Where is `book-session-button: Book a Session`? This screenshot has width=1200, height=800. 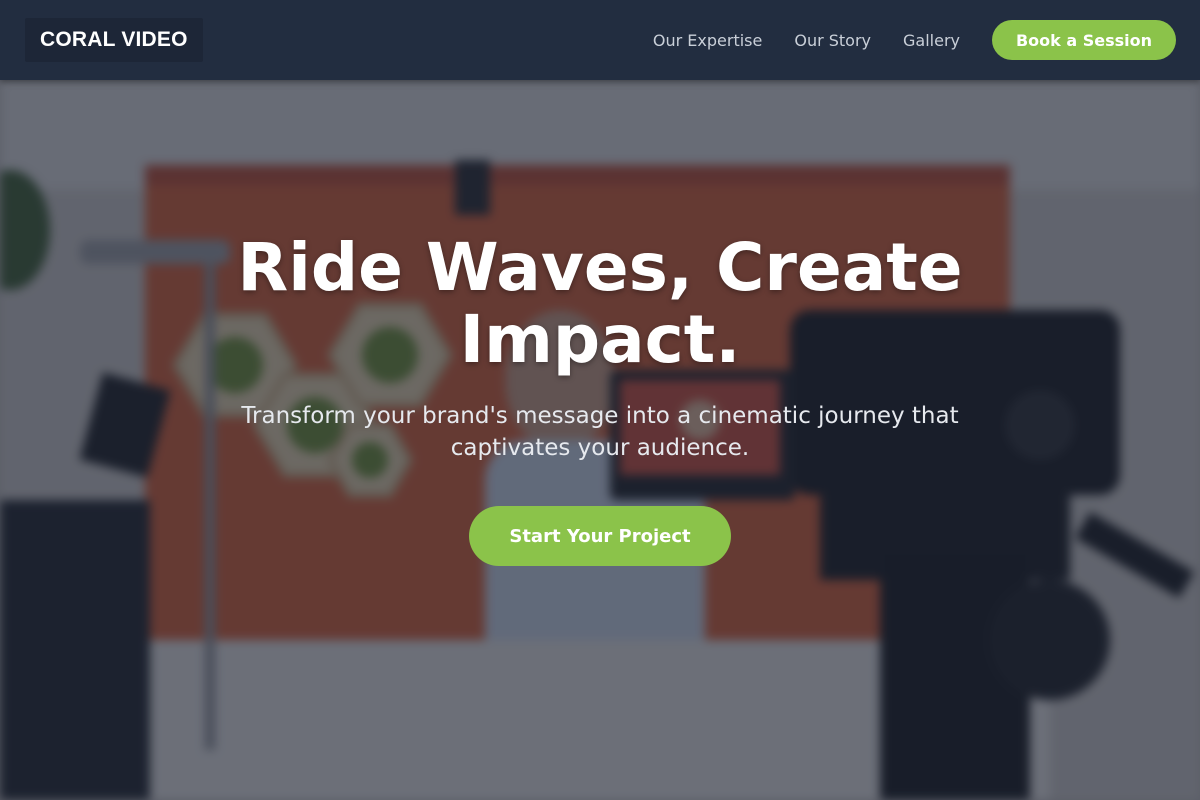
book-session-button: Book a Session is located at coordinates (1084, 40).